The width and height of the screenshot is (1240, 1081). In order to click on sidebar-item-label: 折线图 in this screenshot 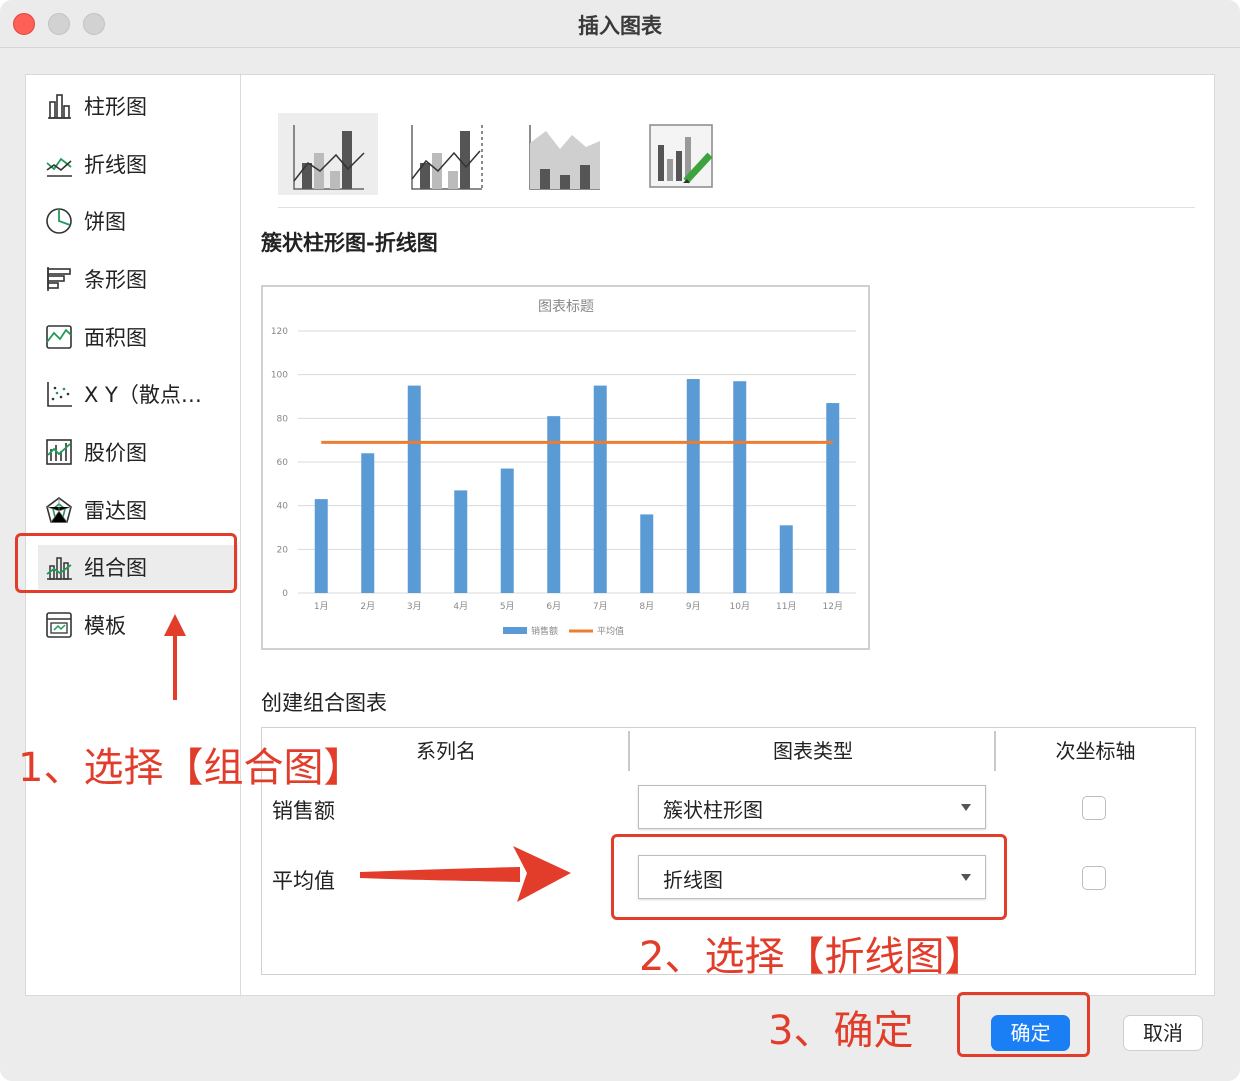, I will do `click(115, 165)`.